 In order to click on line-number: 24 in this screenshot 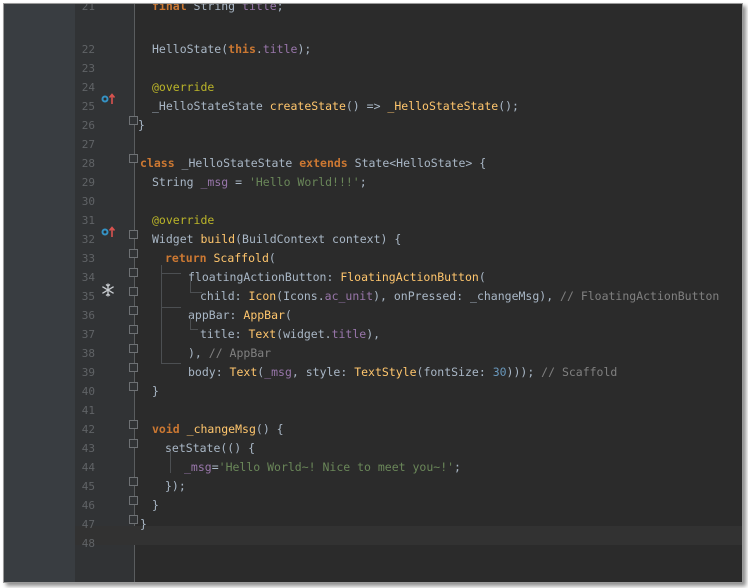, I will do `click(88, 87)`.